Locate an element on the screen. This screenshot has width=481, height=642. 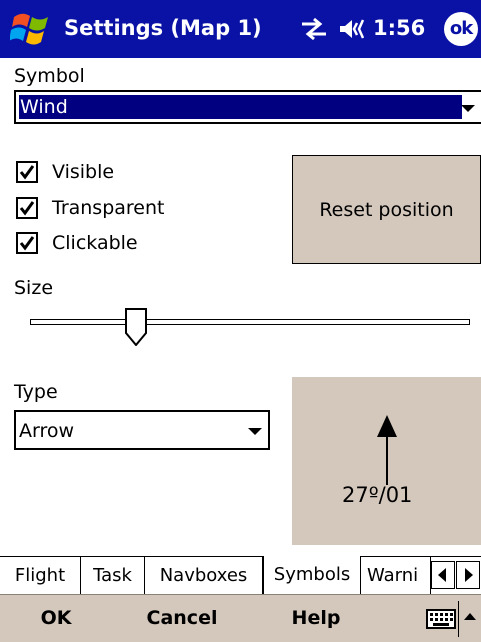
visible-label: Visible is located at coordinates (83, 172).